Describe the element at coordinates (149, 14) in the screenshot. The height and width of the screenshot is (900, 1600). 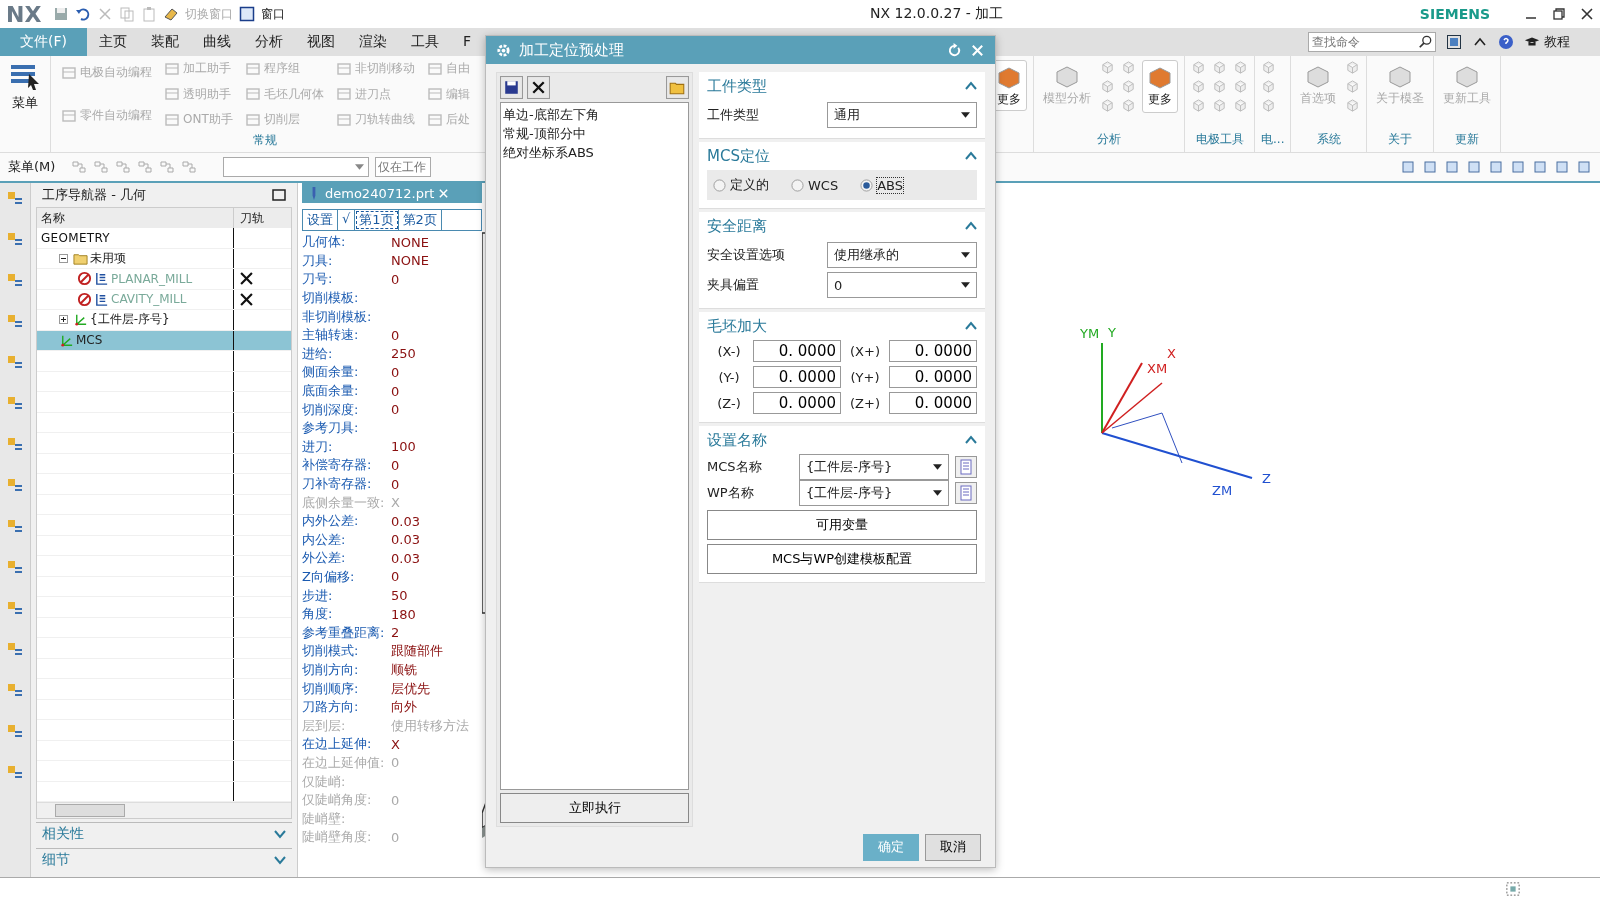
I see `paste-icon` at that location.